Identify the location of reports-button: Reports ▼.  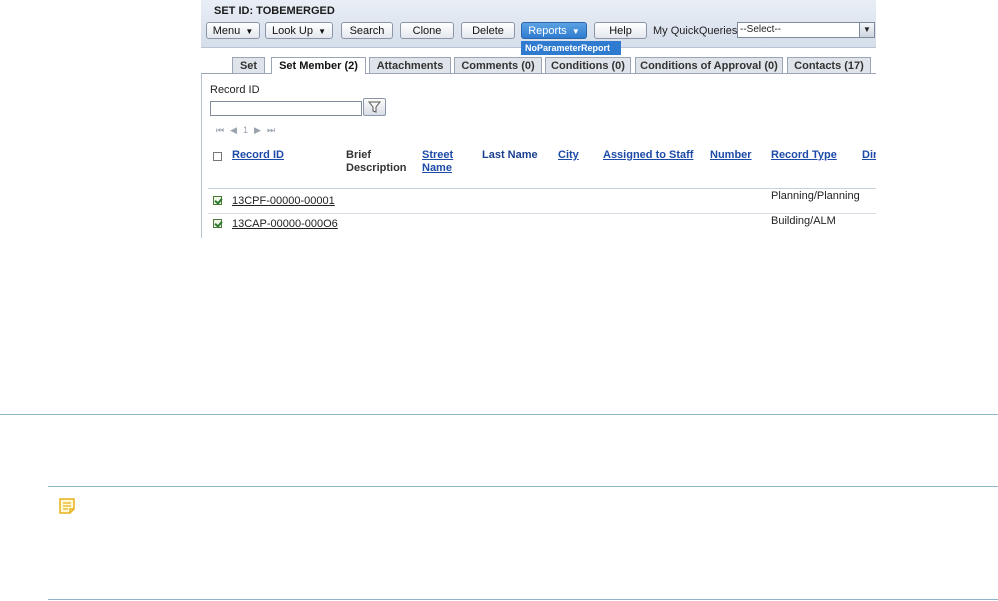
(554, 30).